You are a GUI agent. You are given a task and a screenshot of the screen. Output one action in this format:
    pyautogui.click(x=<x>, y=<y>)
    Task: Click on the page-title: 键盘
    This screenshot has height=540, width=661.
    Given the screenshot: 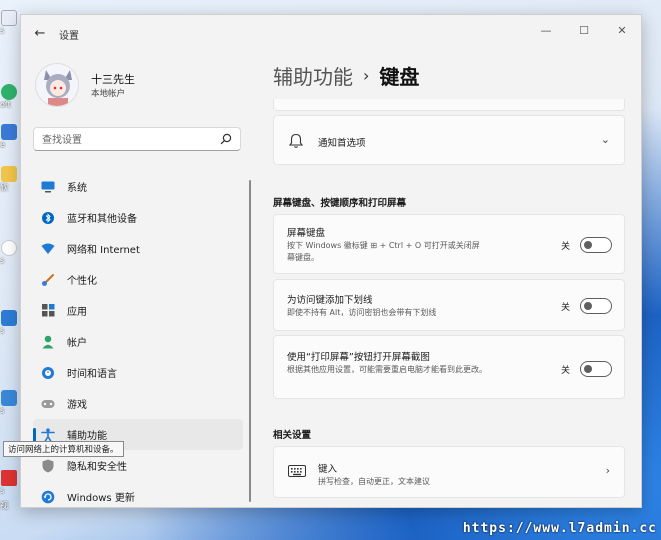 What is the action you would take?
    pyautogui.click(x=399, y=77)
    